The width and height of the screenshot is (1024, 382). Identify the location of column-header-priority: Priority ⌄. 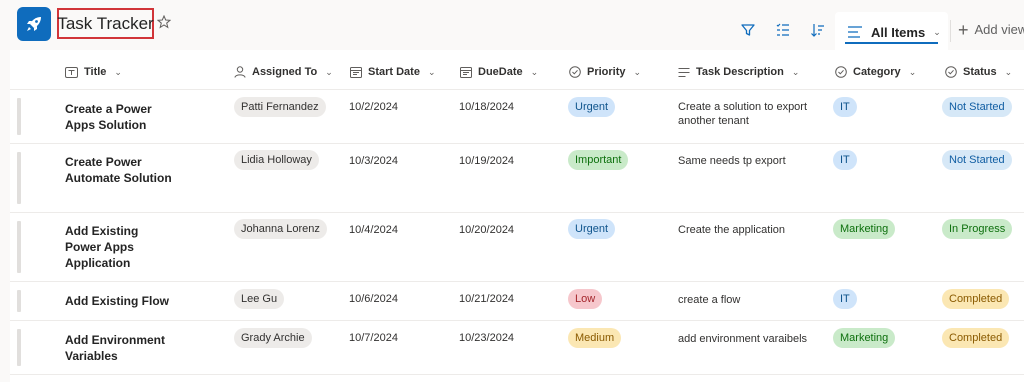
(605, 72).